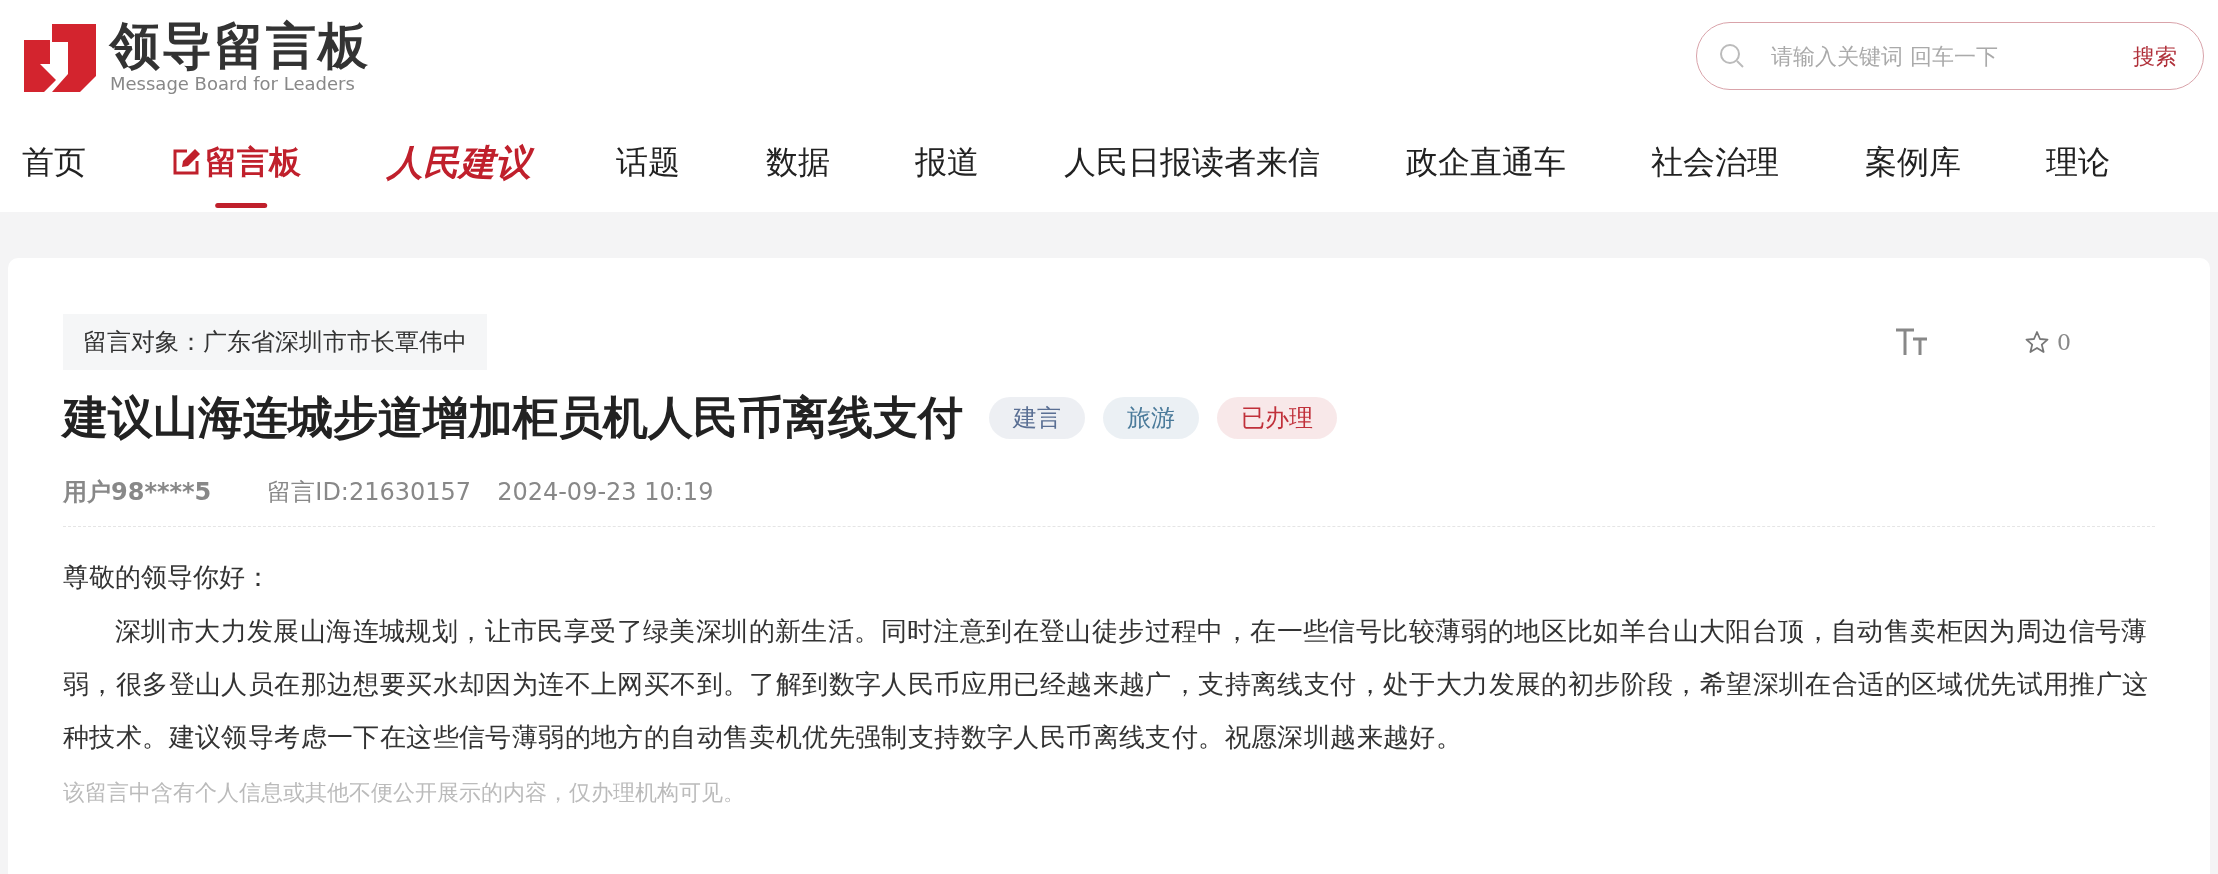  I want to click on nav-tab: 首页, so click(54, 162).